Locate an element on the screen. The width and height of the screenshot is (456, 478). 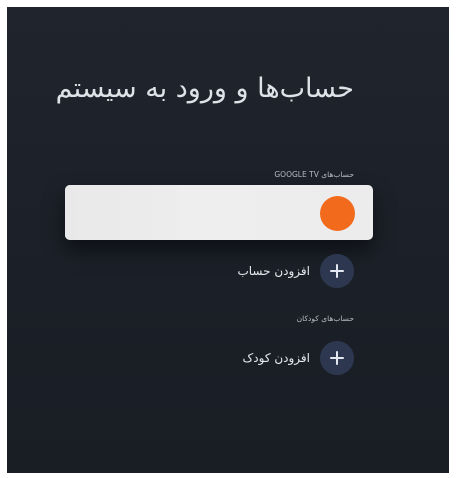
add-kid-button: افزودن کودک is located at coordinates (298, 358).